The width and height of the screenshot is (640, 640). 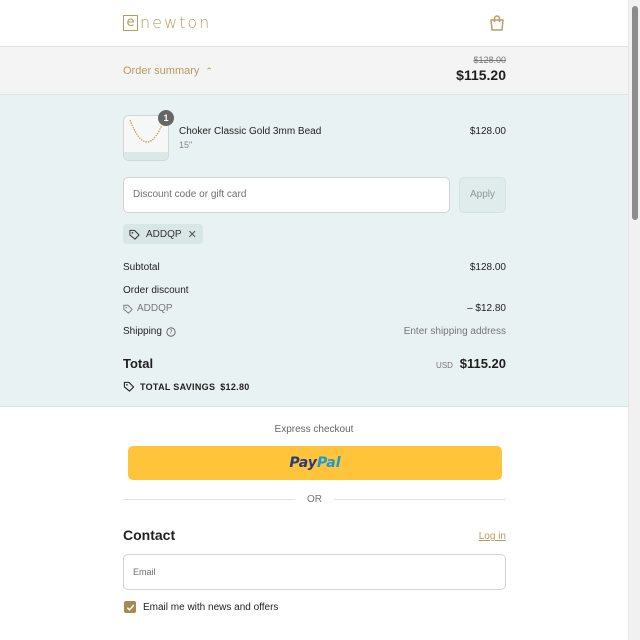 What do you see at coordinates (482, 363) in the screenshot?
I see `total-value: $115.20` at bounding box center [482, 363].